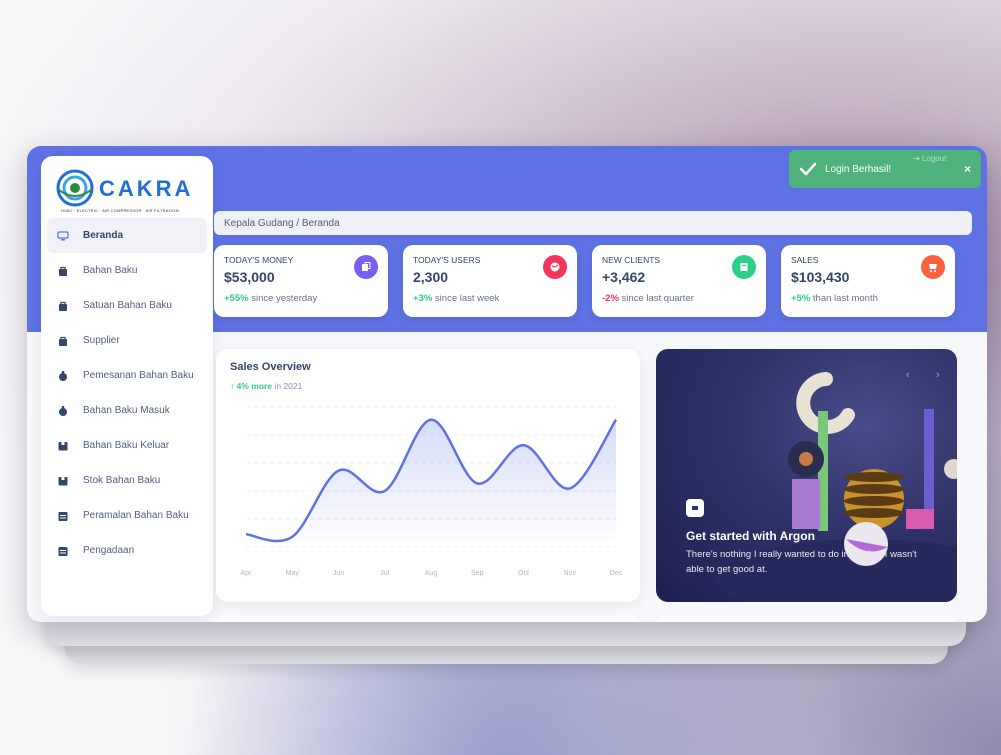 The image size is (1001, 755). I want to click on sidebar-item-label: Bahan Baku Masuk, so click(126, 410).